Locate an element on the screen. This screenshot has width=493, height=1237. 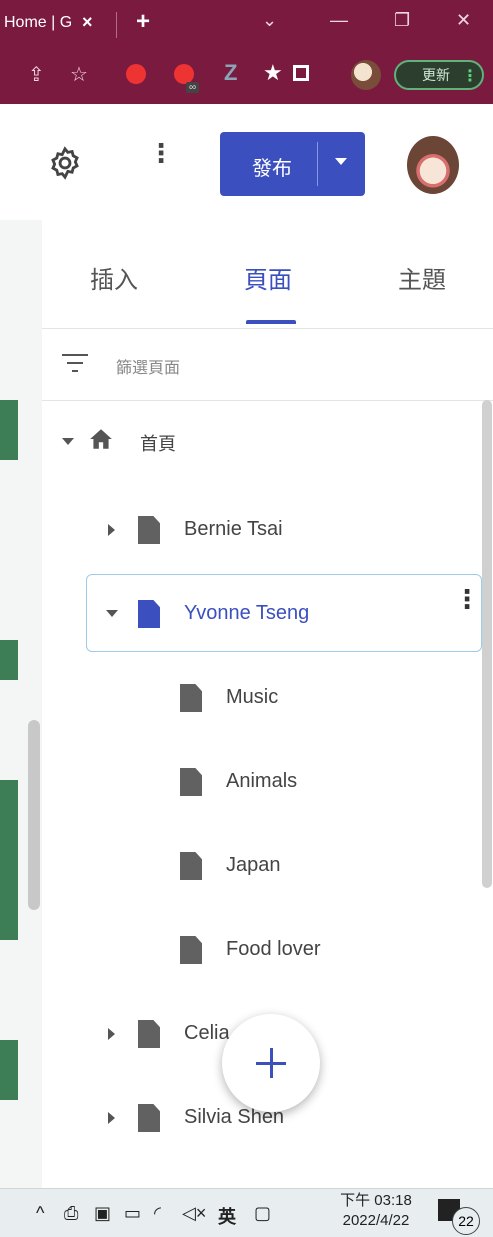
close-window-icon: ✕ is located at coordinates (463, 20).